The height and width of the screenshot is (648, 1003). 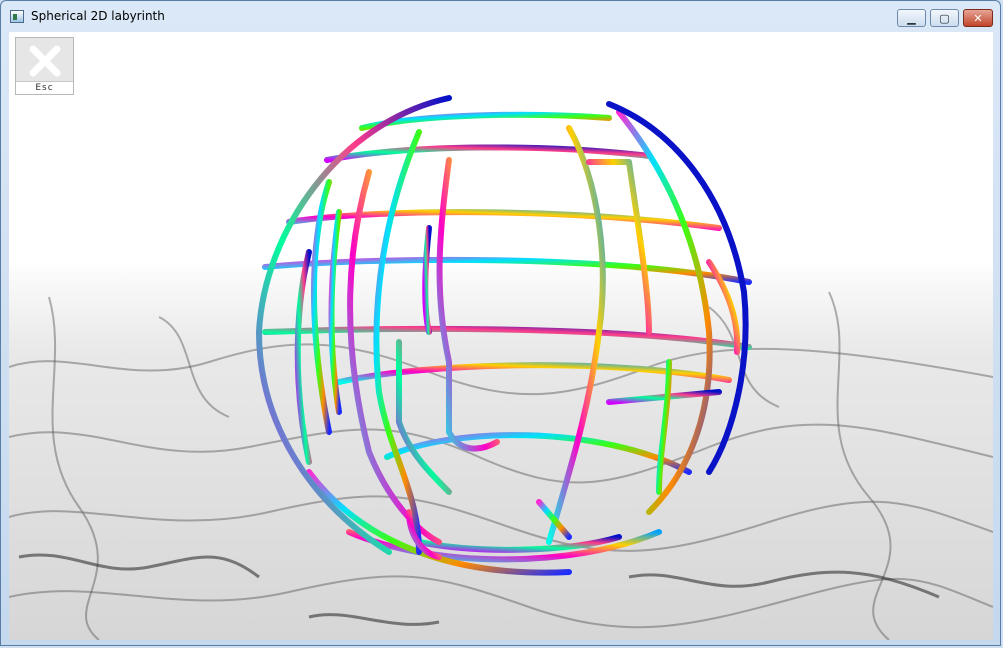 I want to click on minimize-icon: ▁, so click(x=911, y=18).